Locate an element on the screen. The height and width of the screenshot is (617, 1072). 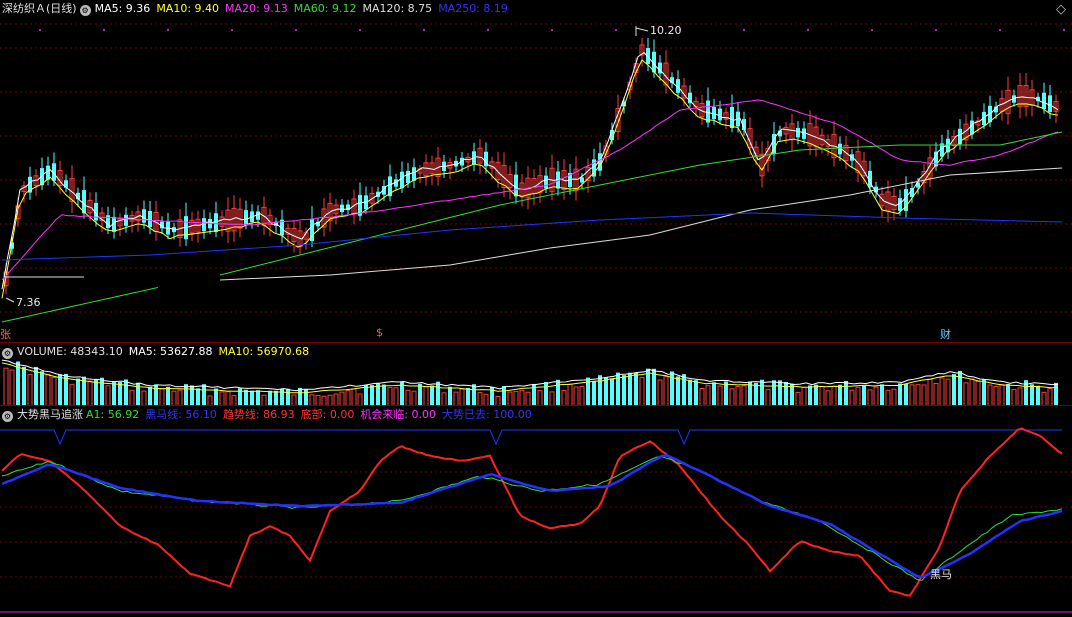
stock-title: 深纺织Ａ(日线) is located at coordinates (39, 8).